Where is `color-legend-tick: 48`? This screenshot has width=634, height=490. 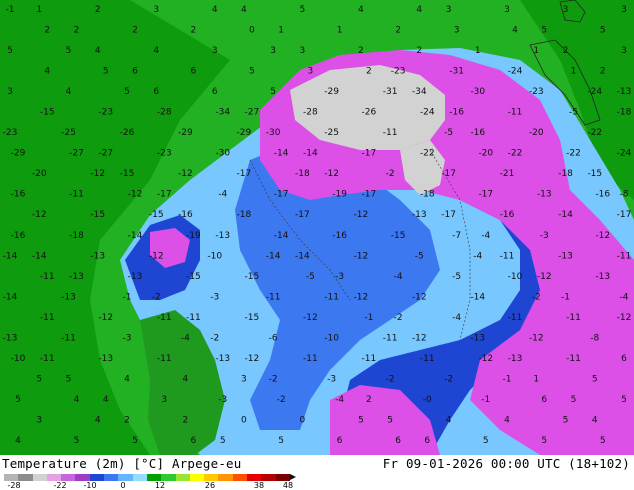 color-legend-tick: 48 is located at coordinates (288, 485).